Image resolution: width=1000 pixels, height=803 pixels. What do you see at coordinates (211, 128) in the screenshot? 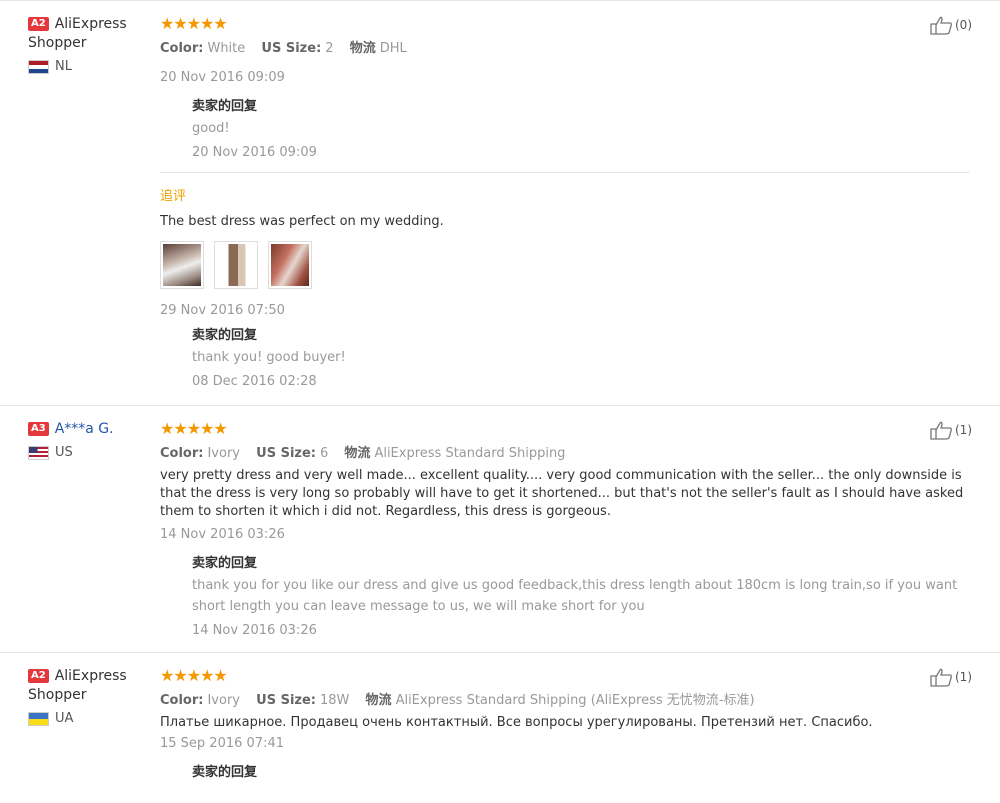
I see `seller-reply-text: good!` at bounding box center [211, 128].